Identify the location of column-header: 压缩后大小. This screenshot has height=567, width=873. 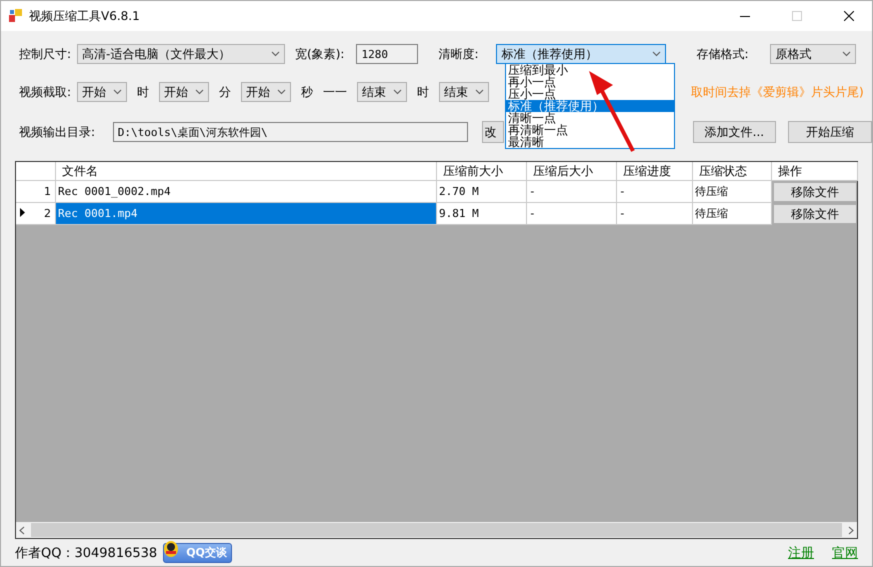
(572, 171).